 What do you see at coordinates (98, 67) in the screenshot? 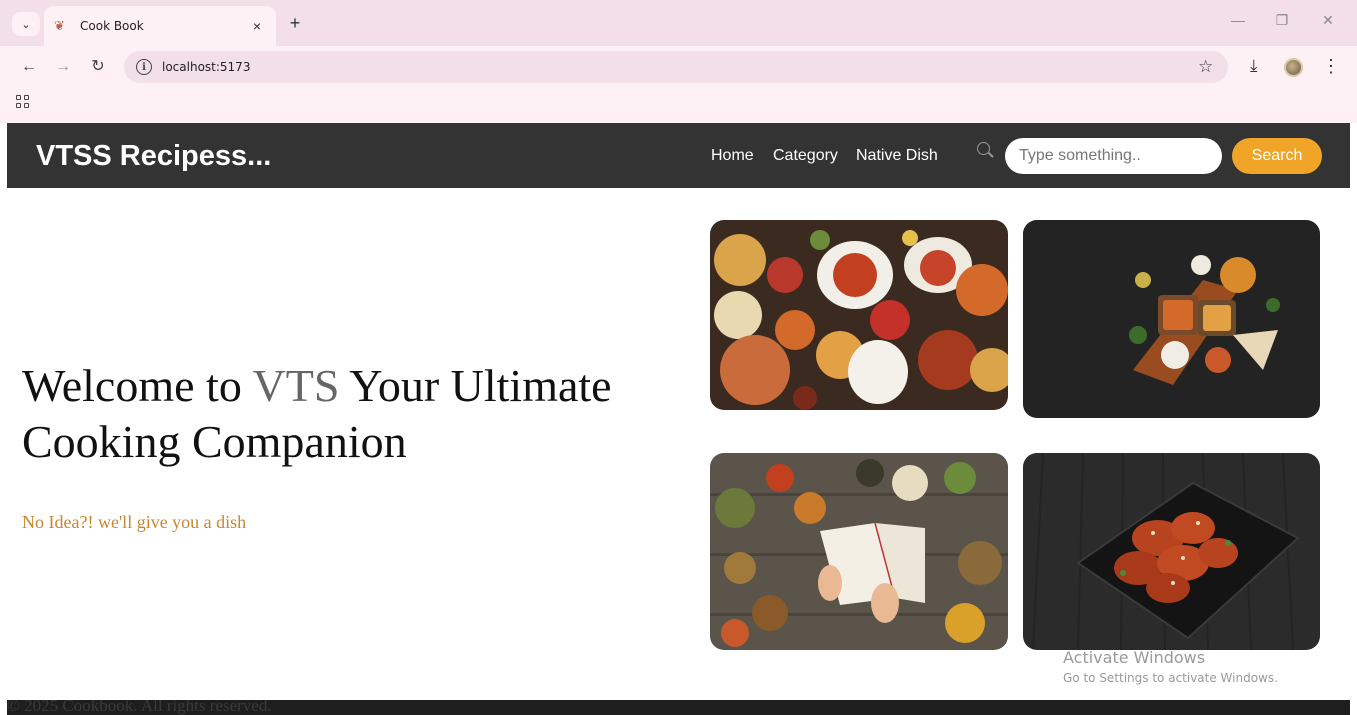
I see `reload-icon: ↻` at bounding box center [98, 67].